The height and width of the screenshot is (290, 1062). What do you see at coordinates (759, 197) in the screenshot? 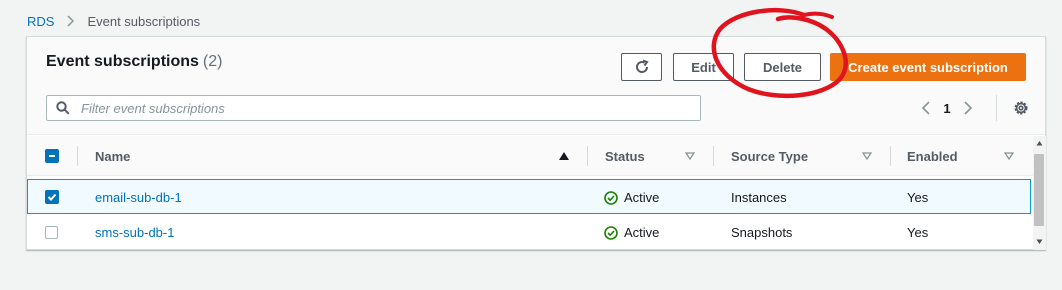
I see `source-type-cell: Instances` at bounding box center [759, 197].